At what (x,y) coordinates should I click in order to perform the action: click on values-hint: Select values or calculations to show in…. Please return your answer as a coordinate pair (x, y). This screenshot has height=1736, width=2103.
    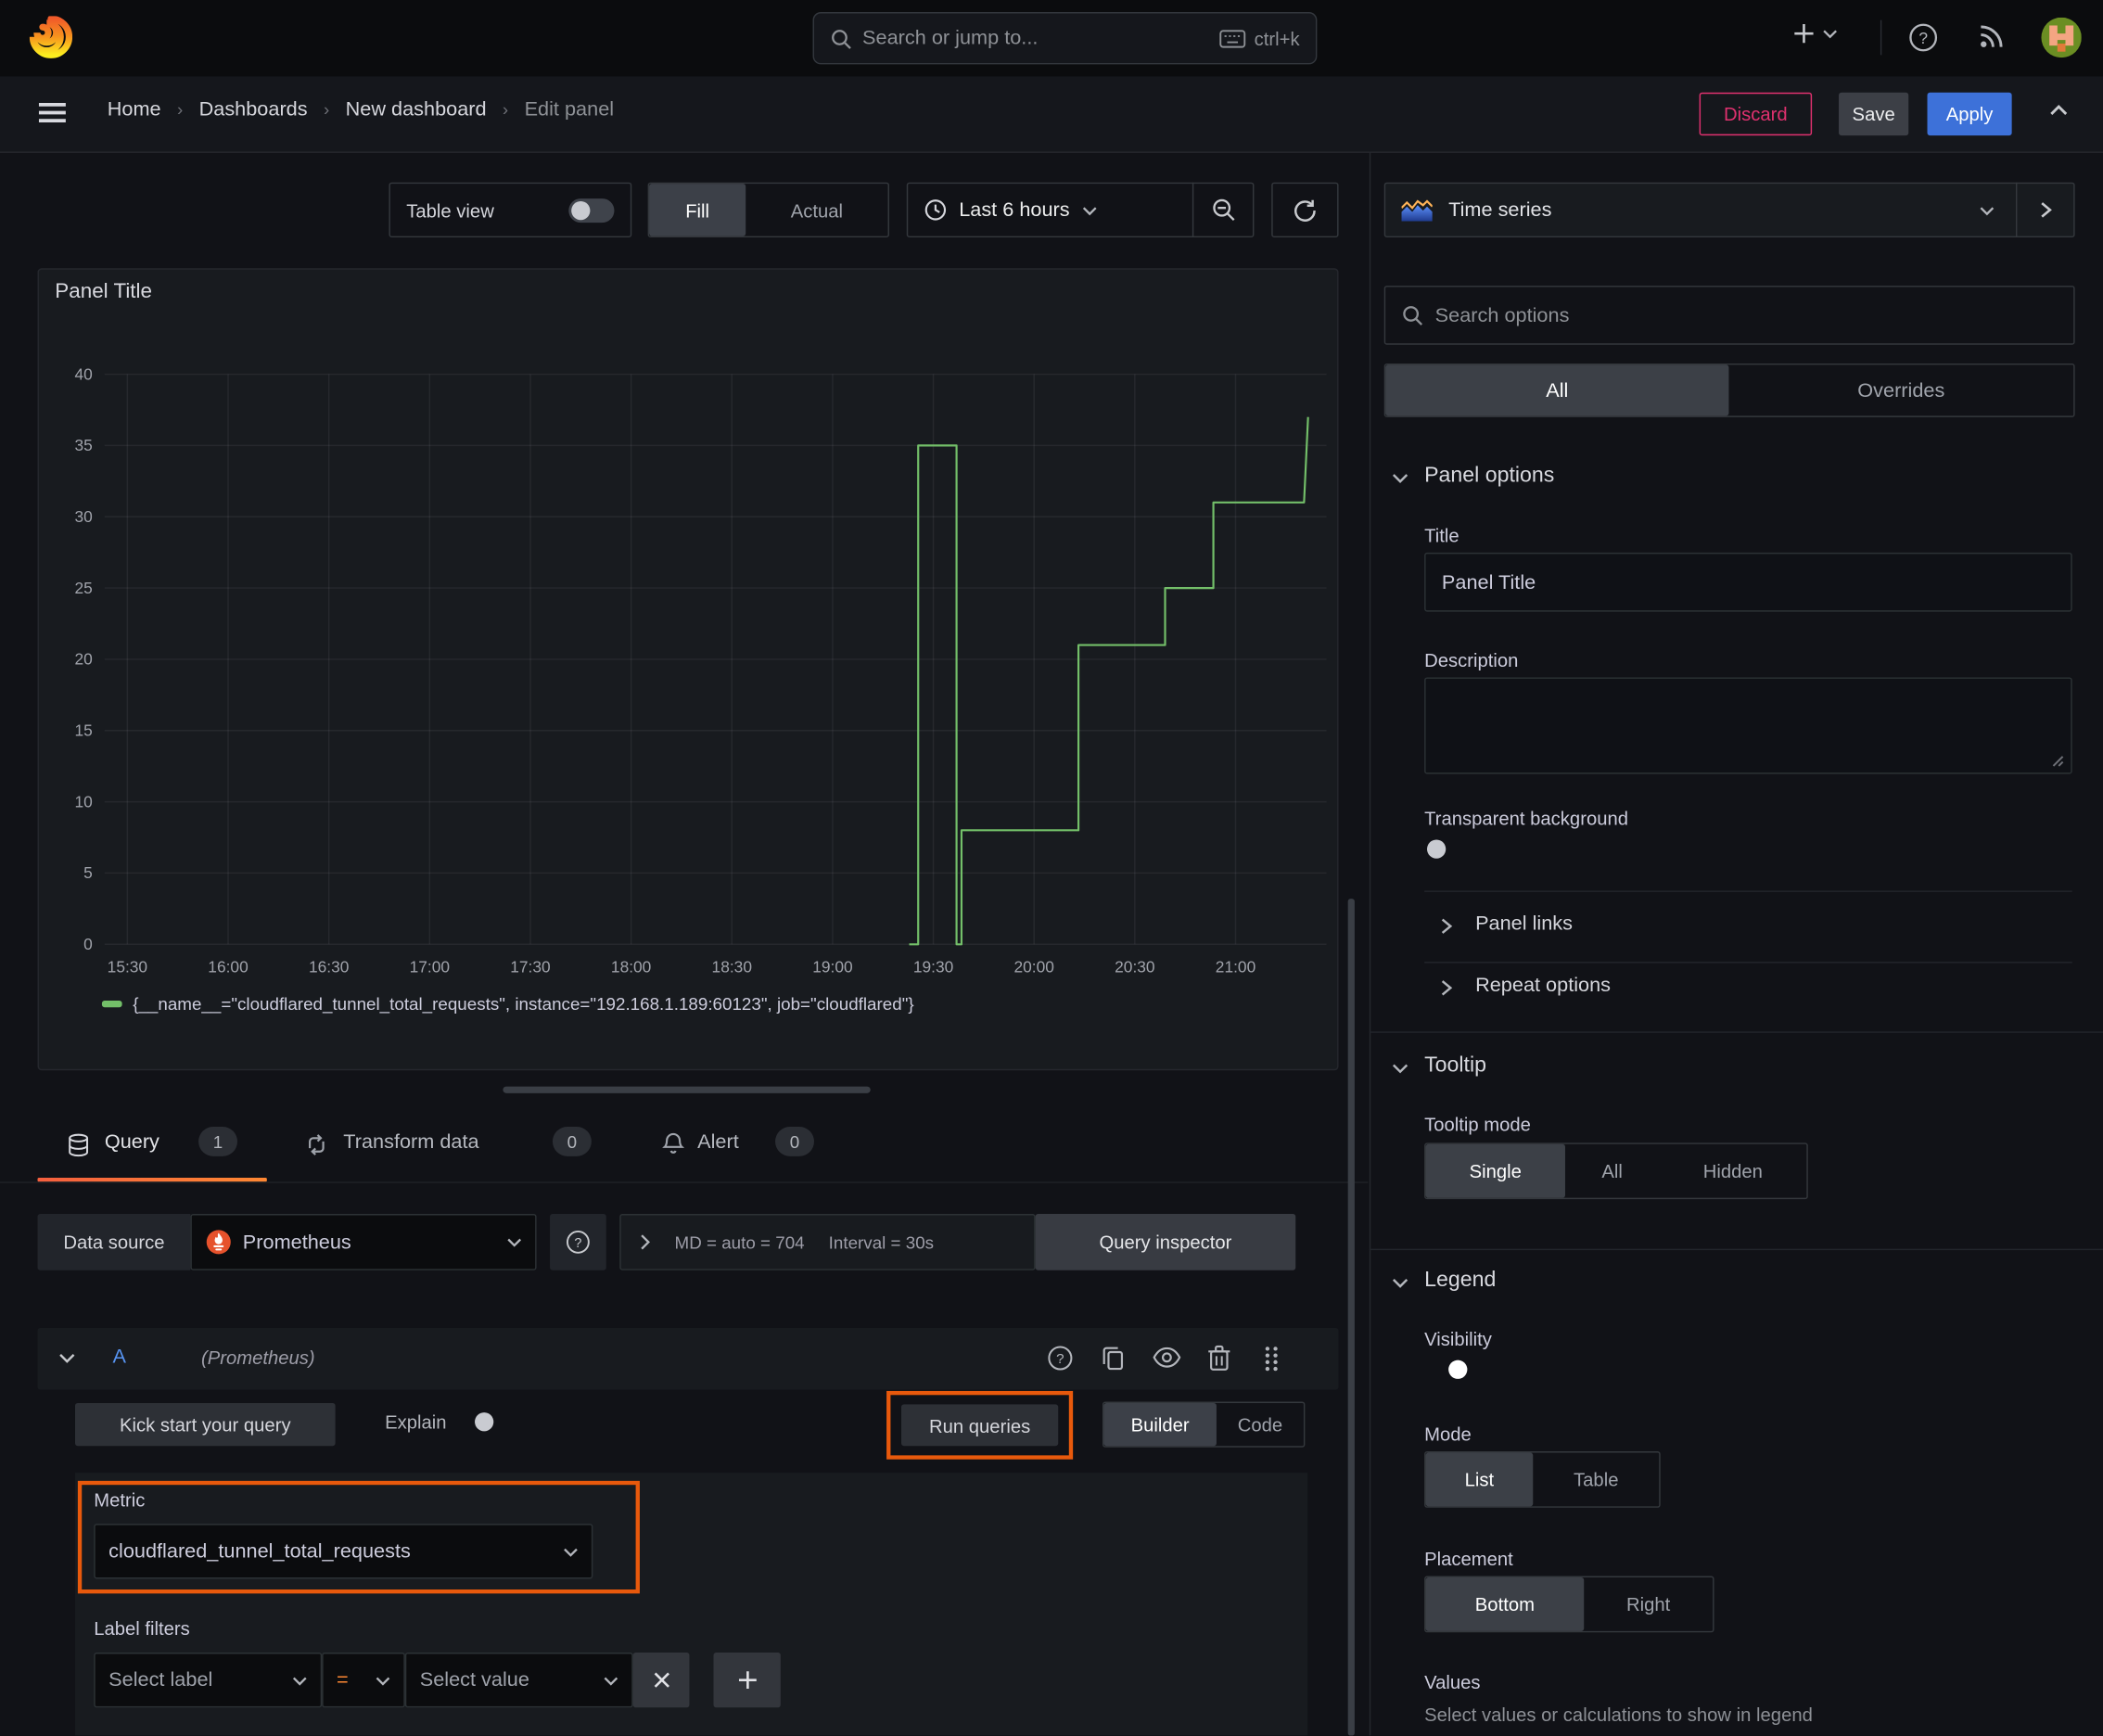
    Looking at the image, I should click on (1618, 1714).